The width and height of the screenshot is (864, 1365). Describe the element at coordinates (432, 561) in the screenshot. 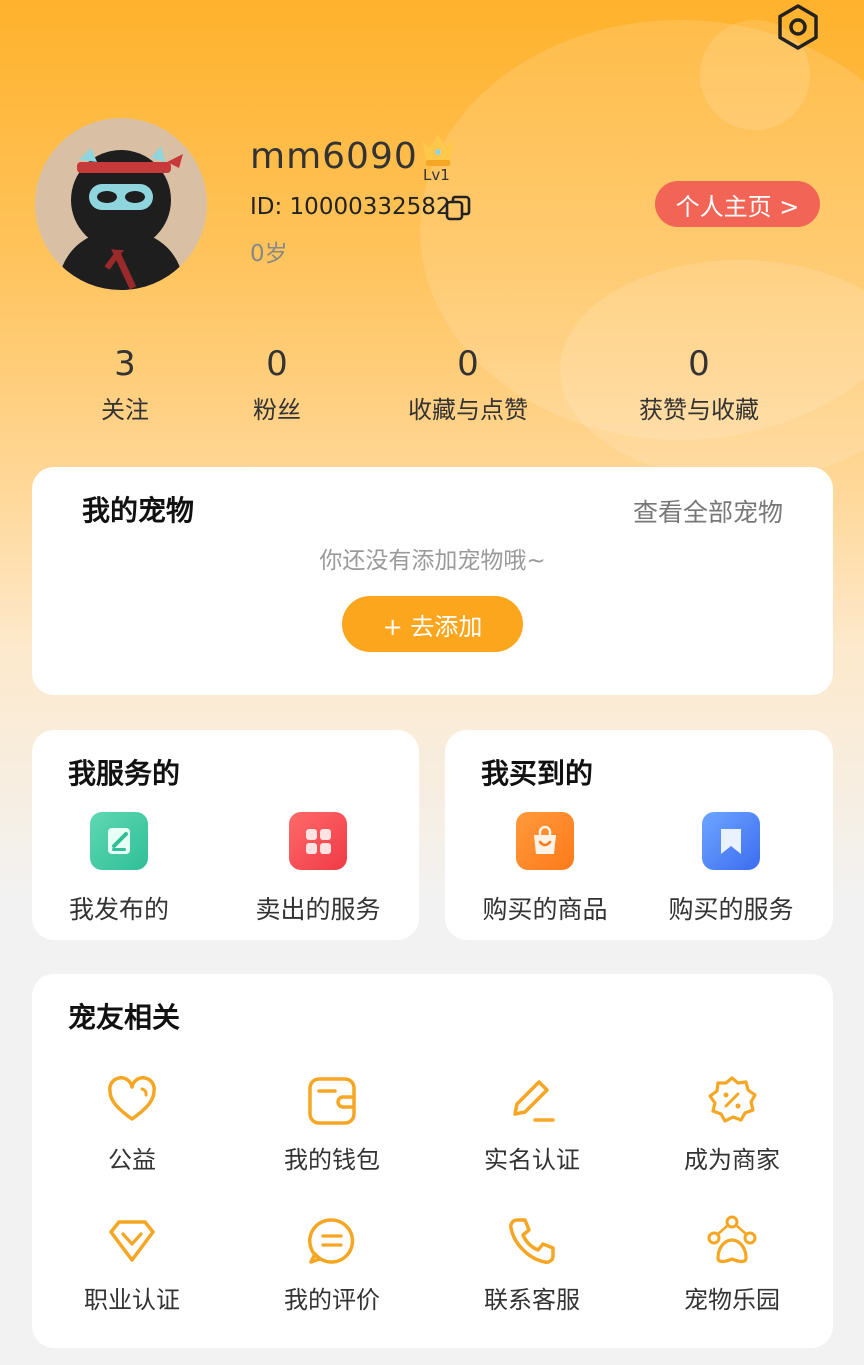

I see `pets-empty-text: 你还没有添加宠物哦~` at that location.